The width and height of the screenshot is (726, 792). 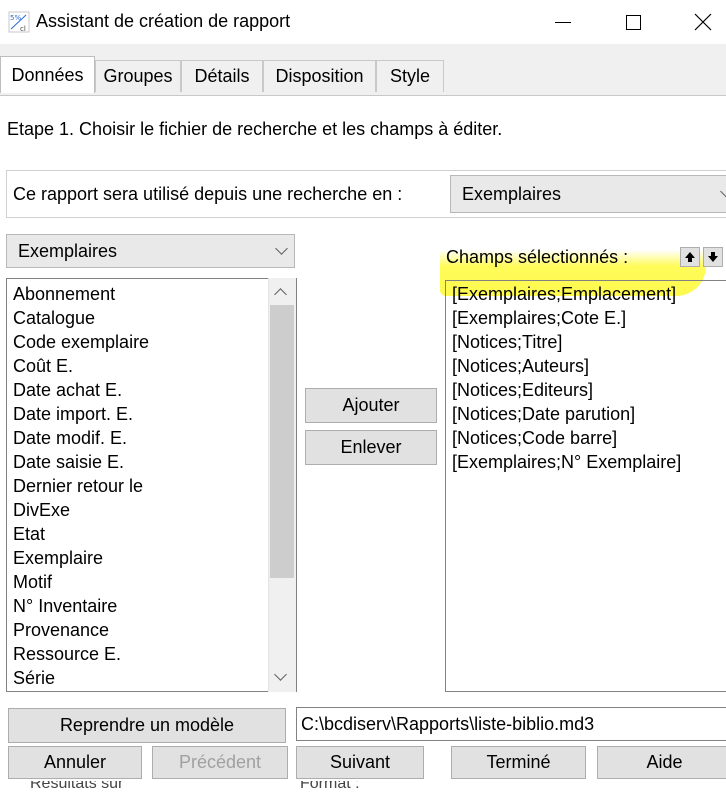 I want to click on selected-item: [Notices;Auteurs], so click(x=520, y=366).